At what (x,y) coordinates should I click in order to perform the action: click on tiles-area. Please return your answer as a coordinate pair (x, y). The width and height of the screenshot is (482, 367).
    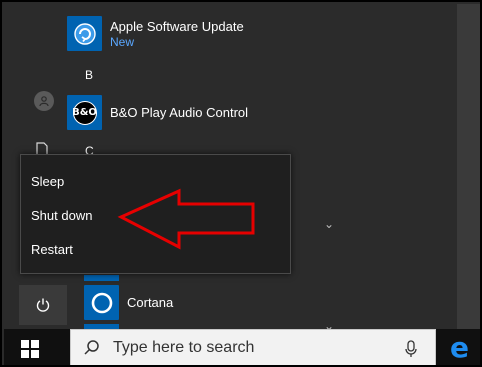
    Looking at the image, I should click on (468, 166).